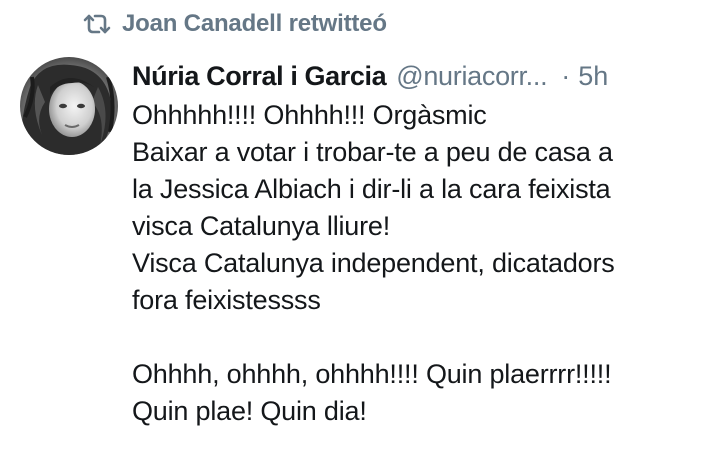 This screenshot has height=462, width=701. Describe the element at coordinates (226, 300) in the screenshot. I see `tweet-line: fora feixistessss` at that location.